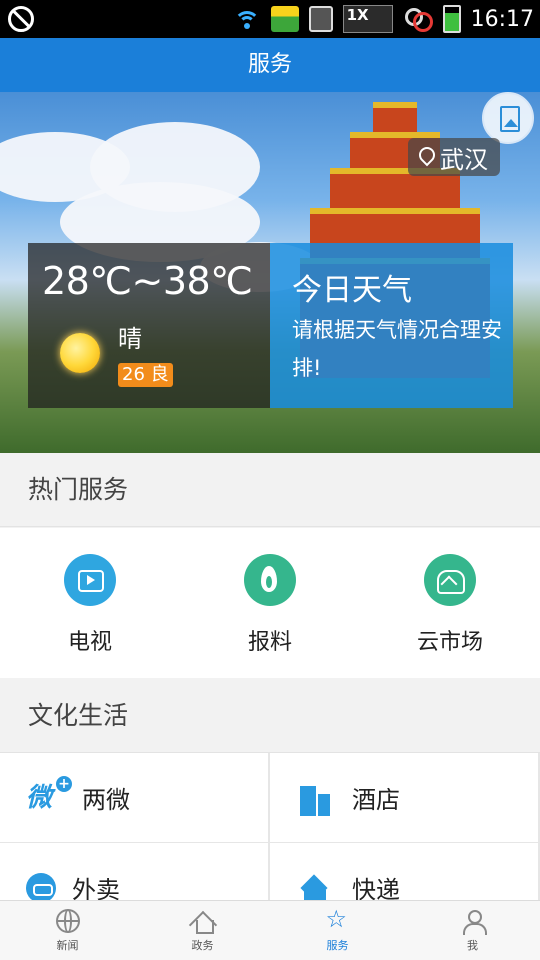  Describe the element at coordinates (404, 797) in the screenshot. I see `life-item-hotel: 酒店` at that location.